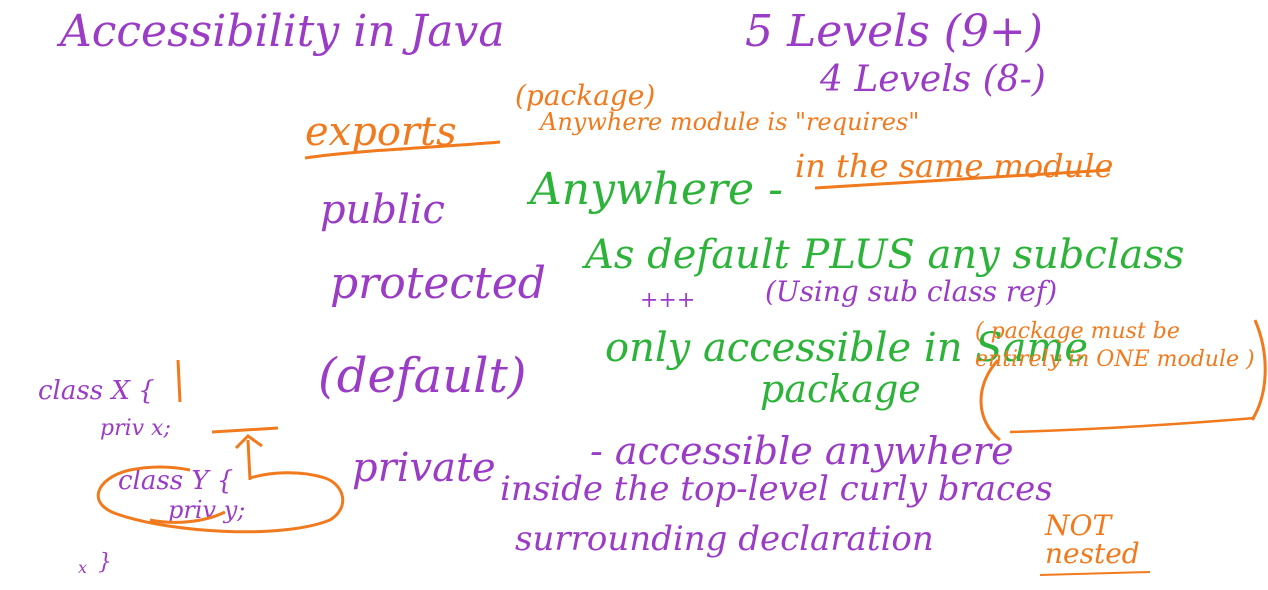 The width and height of the screenshot is (1268, 590). Describe the element at coordinates (1095, 573) in the screenshot. I see `not-nested-underline` at that location.